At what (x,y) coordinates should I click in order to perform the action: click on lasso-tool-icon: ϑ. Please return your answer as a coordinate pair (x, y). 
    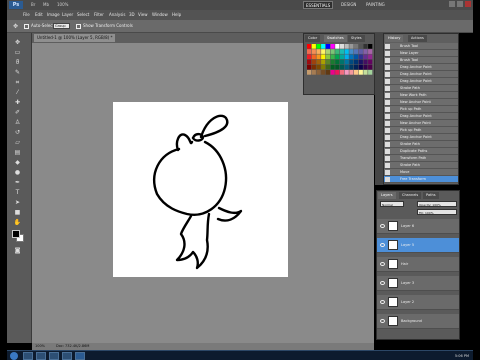
    Looking at the image, I should click on (17, 62).